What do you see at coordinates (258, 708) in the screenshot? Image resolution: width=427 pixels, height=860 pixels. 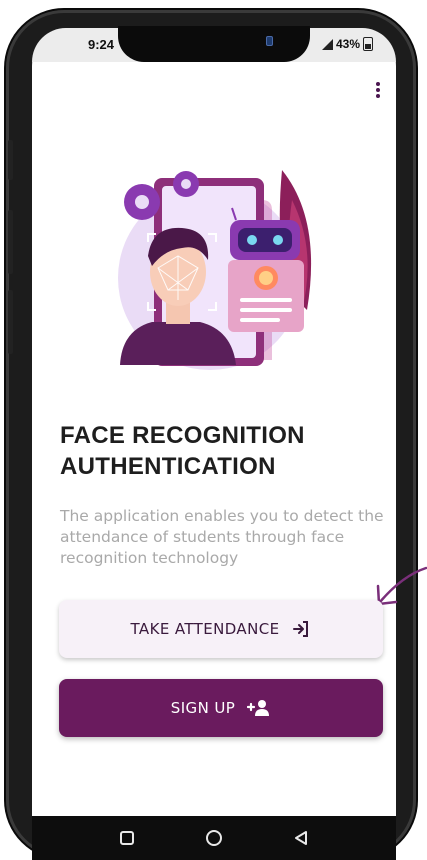 I see `add-person-icon` at bounding box center [258, 708].